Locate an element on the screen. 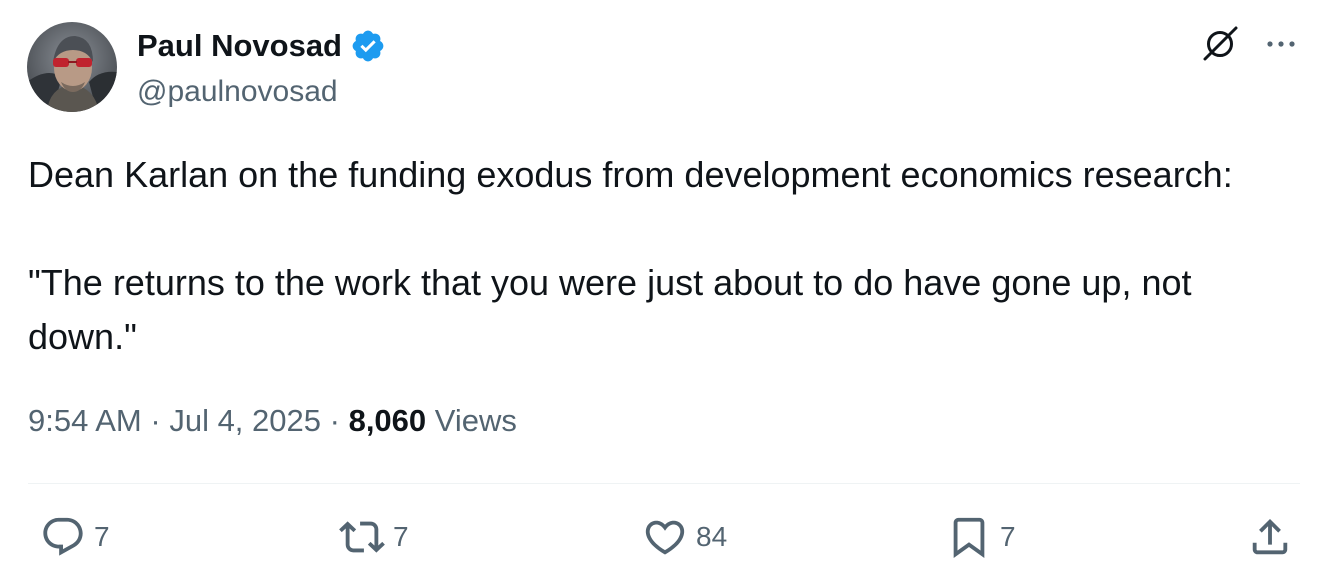 Image resolution: width=1320 pixels, height=585 pixels. like-button: 84 is located at coordinates (684, 537).